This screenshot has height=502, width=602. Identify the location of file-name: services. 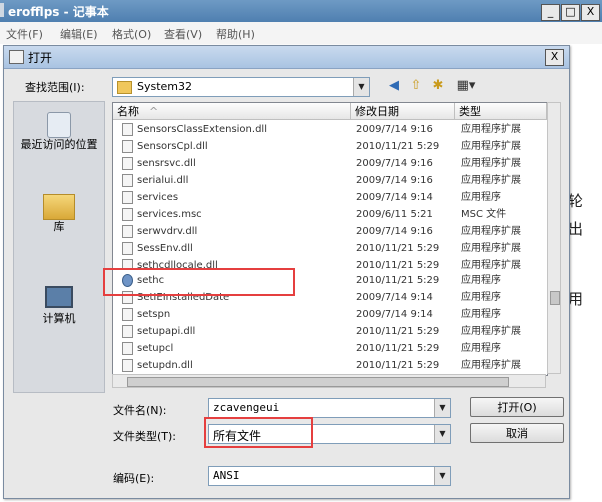
(158, 197).